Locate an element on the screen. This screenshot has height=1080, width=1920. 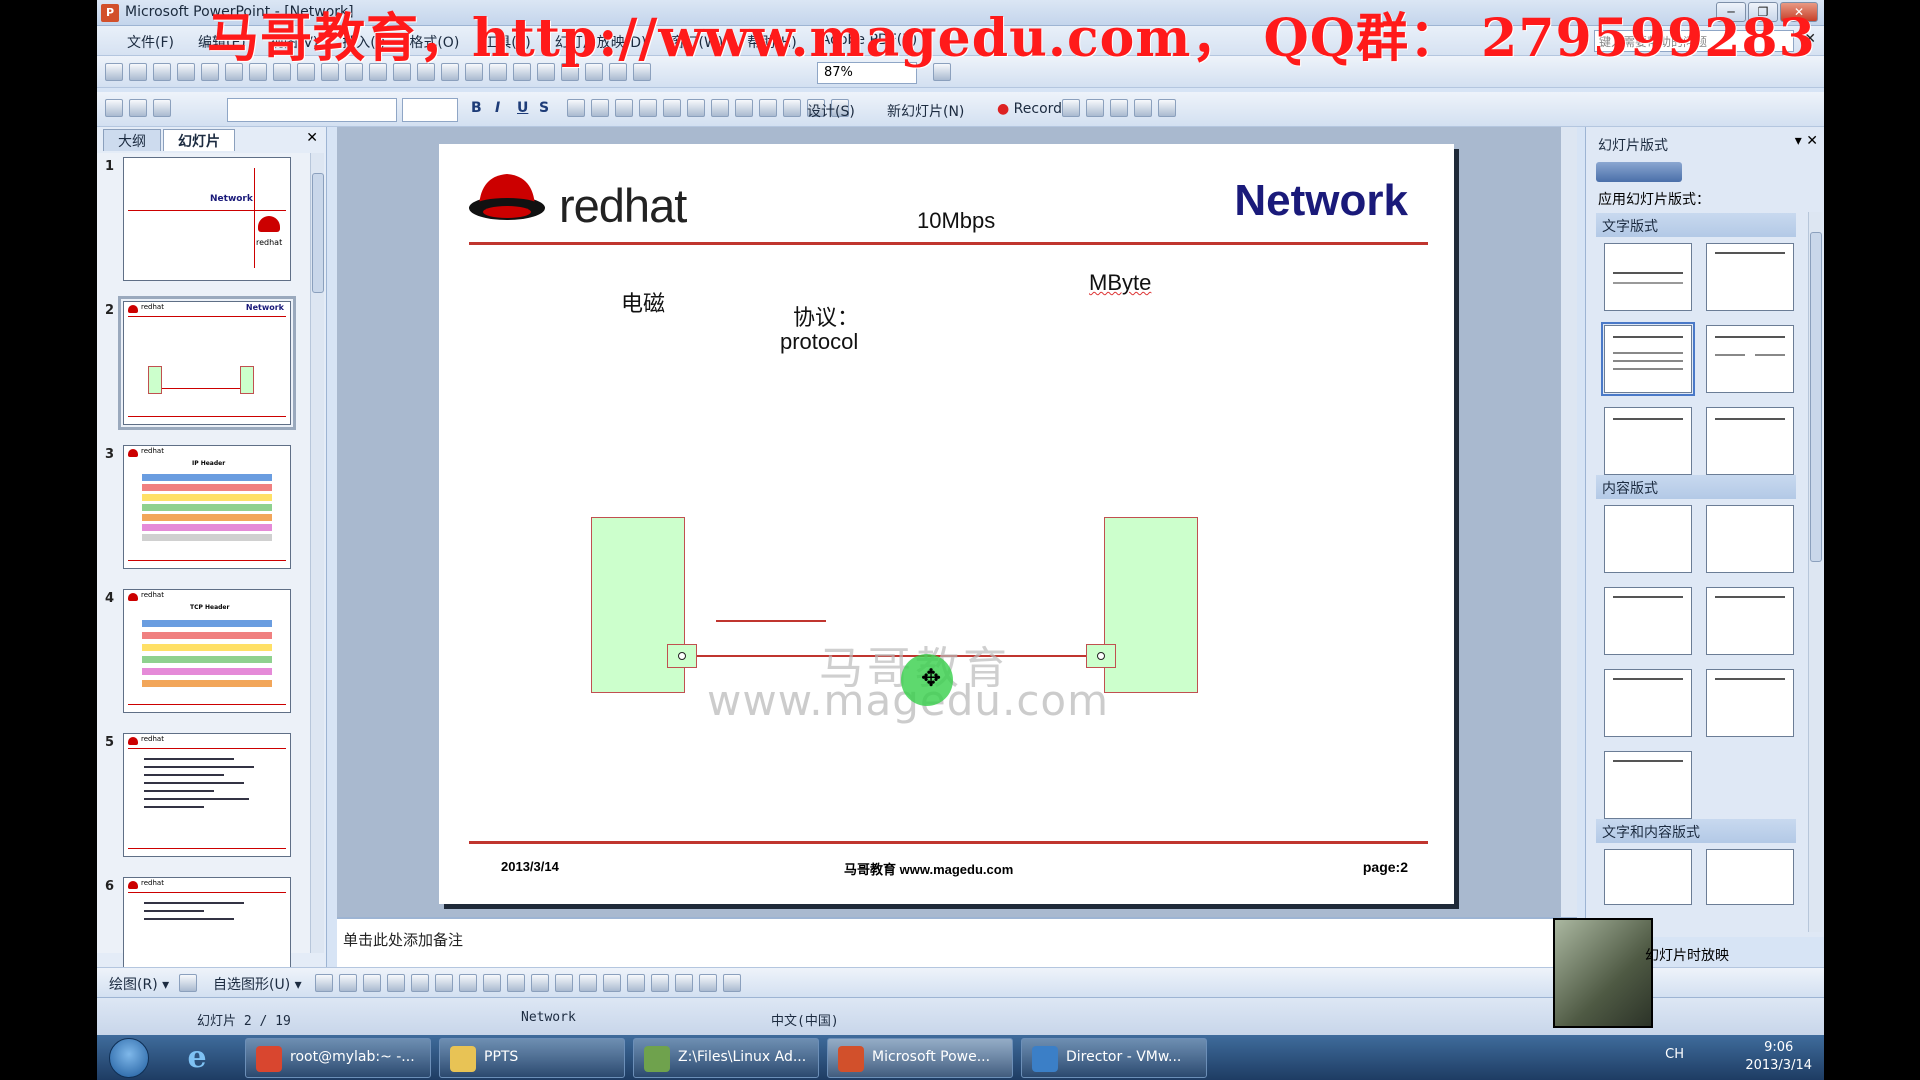
columns-icon is located at coordinates (672, 108).